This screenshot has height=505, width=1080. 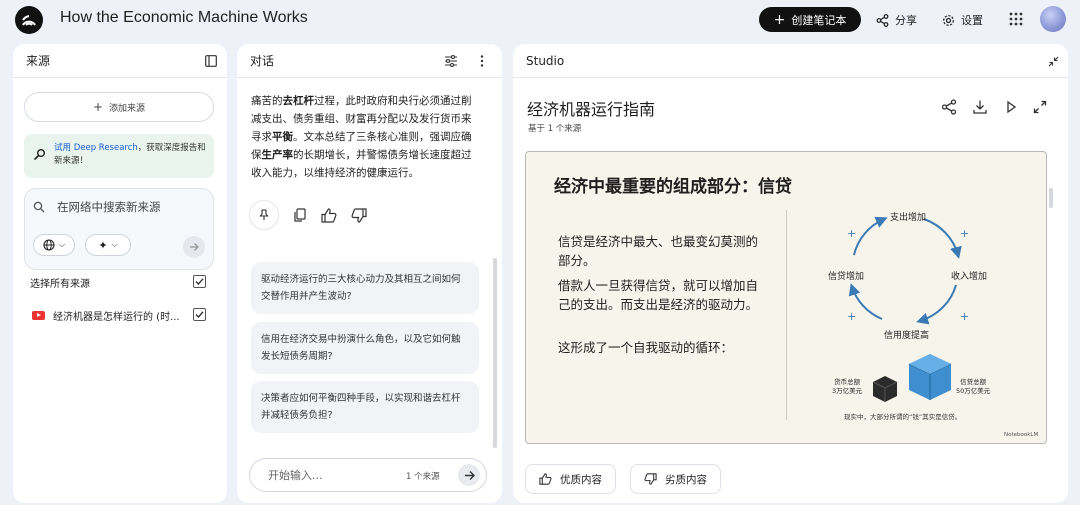 What do you see at coordinates (973, 391) in the screenshot?
I see `credit-label-value: 50万亿美元` at bounding box center [973, 391].